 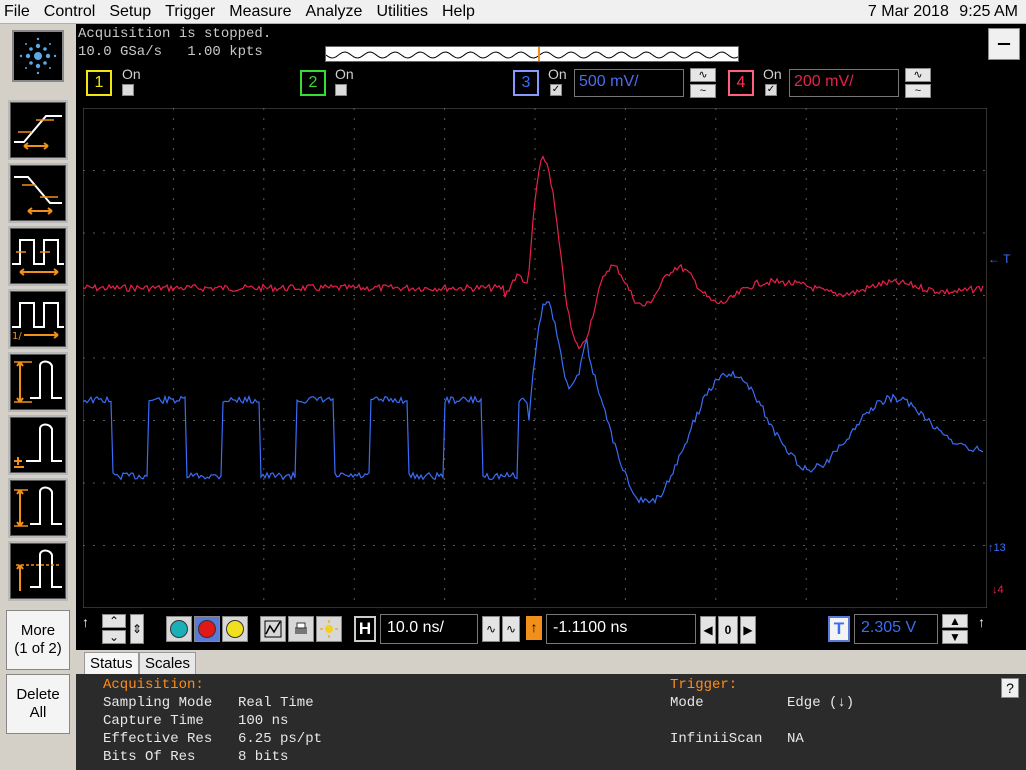 What do you see at coordinates (821, 703) in the screenshot?
I see `trigger-mode-value: Edge (↓)` at bounding box center [821, 703].